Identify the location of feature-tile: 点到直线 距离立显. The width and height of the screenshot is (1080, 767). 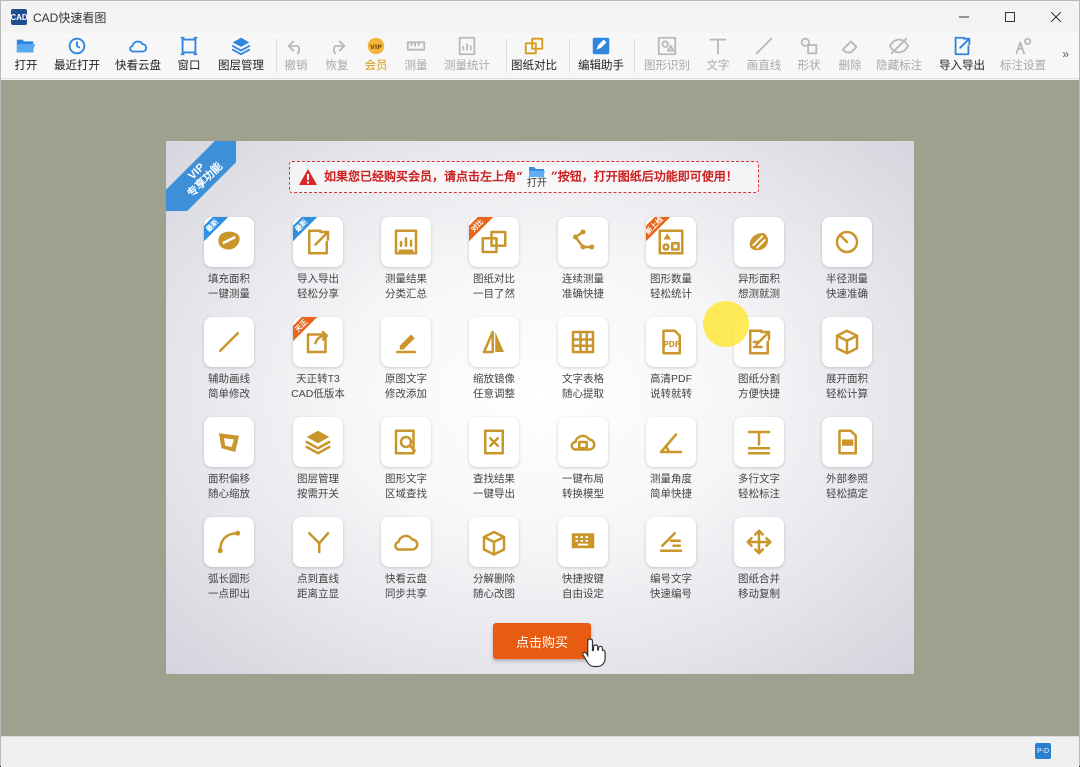
(318, 563).